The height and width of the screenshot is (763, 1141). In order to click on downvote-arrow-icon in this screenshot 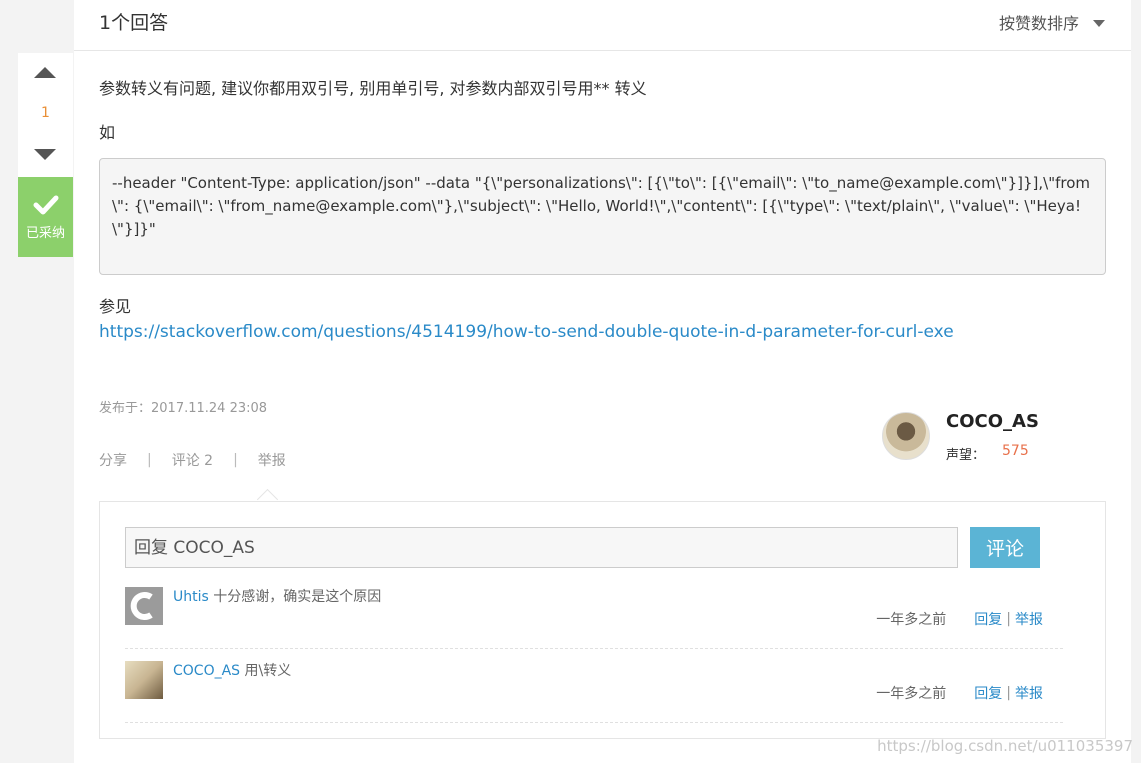, I will do `click(45, 154)`.